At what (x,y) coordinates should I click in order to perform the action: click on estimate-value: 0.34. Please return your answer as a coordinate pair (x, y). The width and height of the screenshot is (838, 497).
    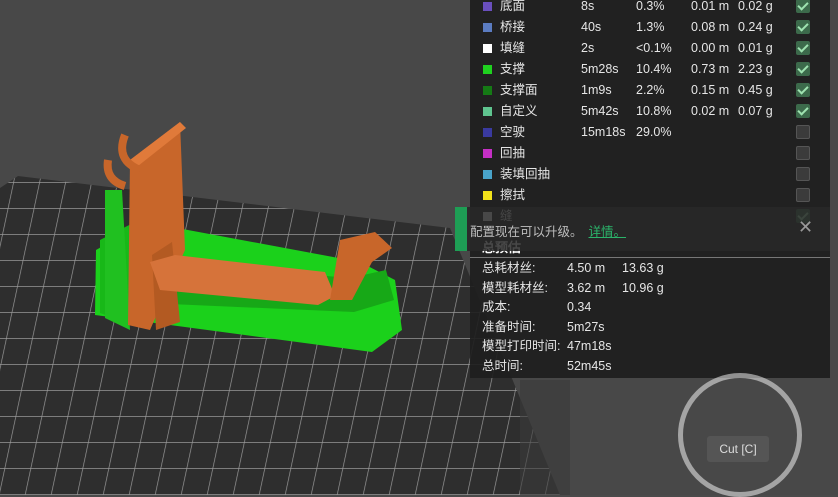
    Looking at the image, I should click on (579, 307).